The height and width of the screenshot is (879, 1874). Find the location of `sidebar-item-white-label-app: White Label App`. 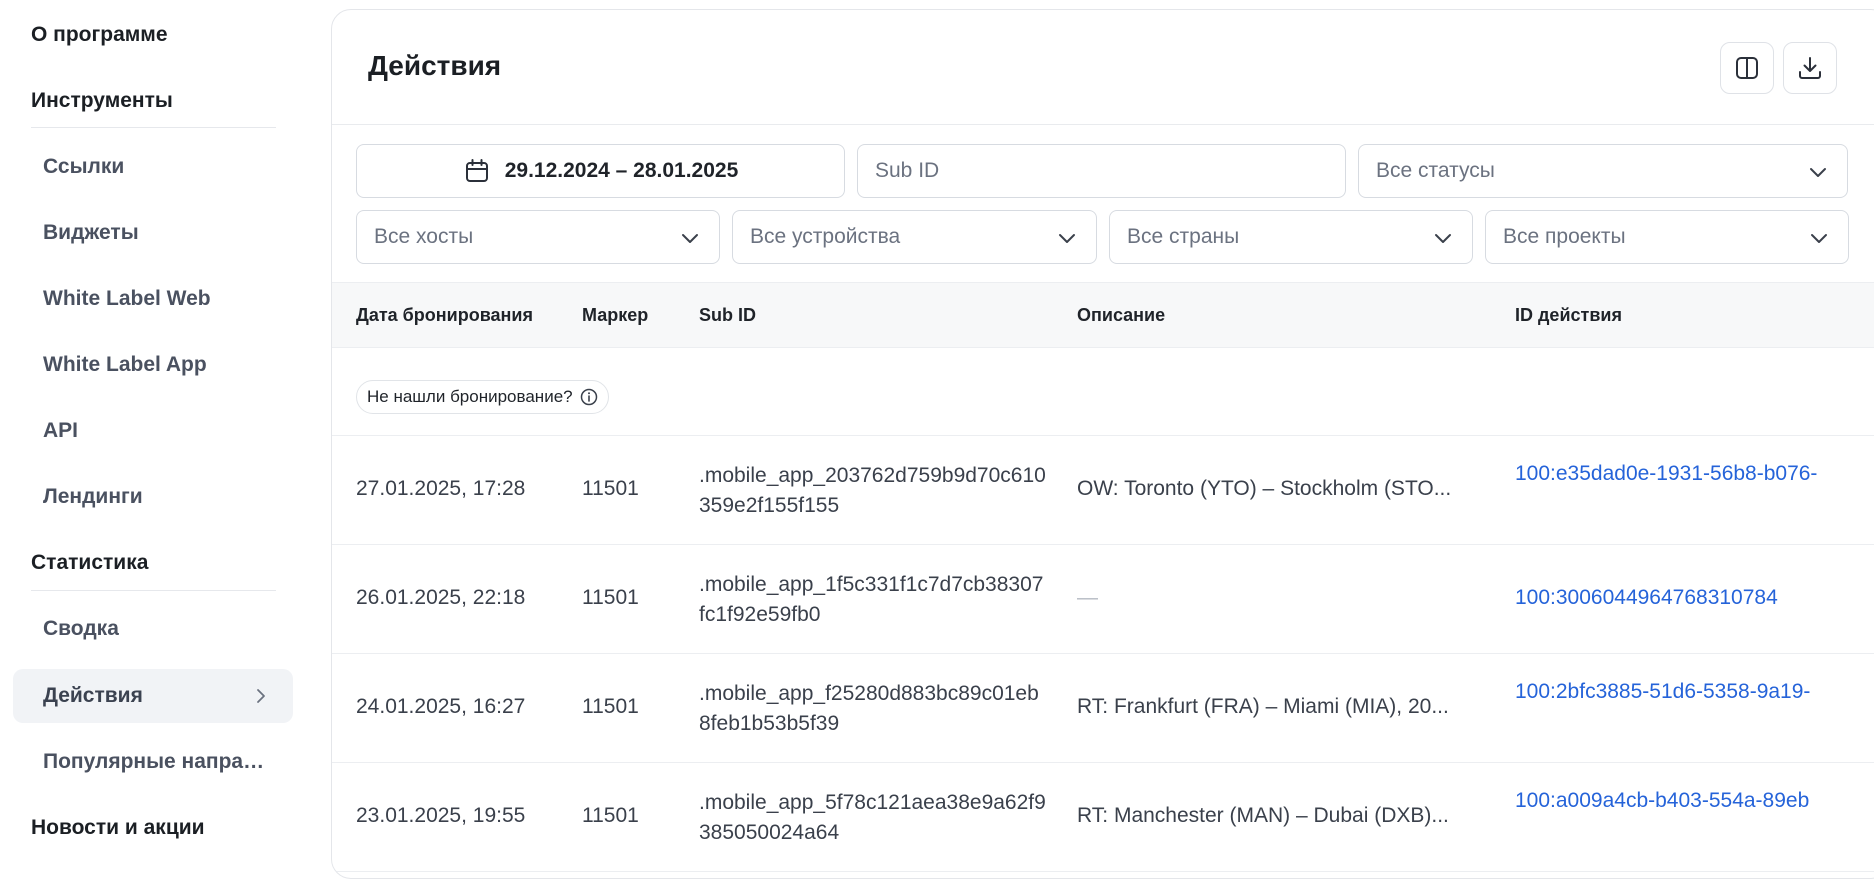

sidebar-item-white-label-app: White Label App is located at coordinates (153, 365).